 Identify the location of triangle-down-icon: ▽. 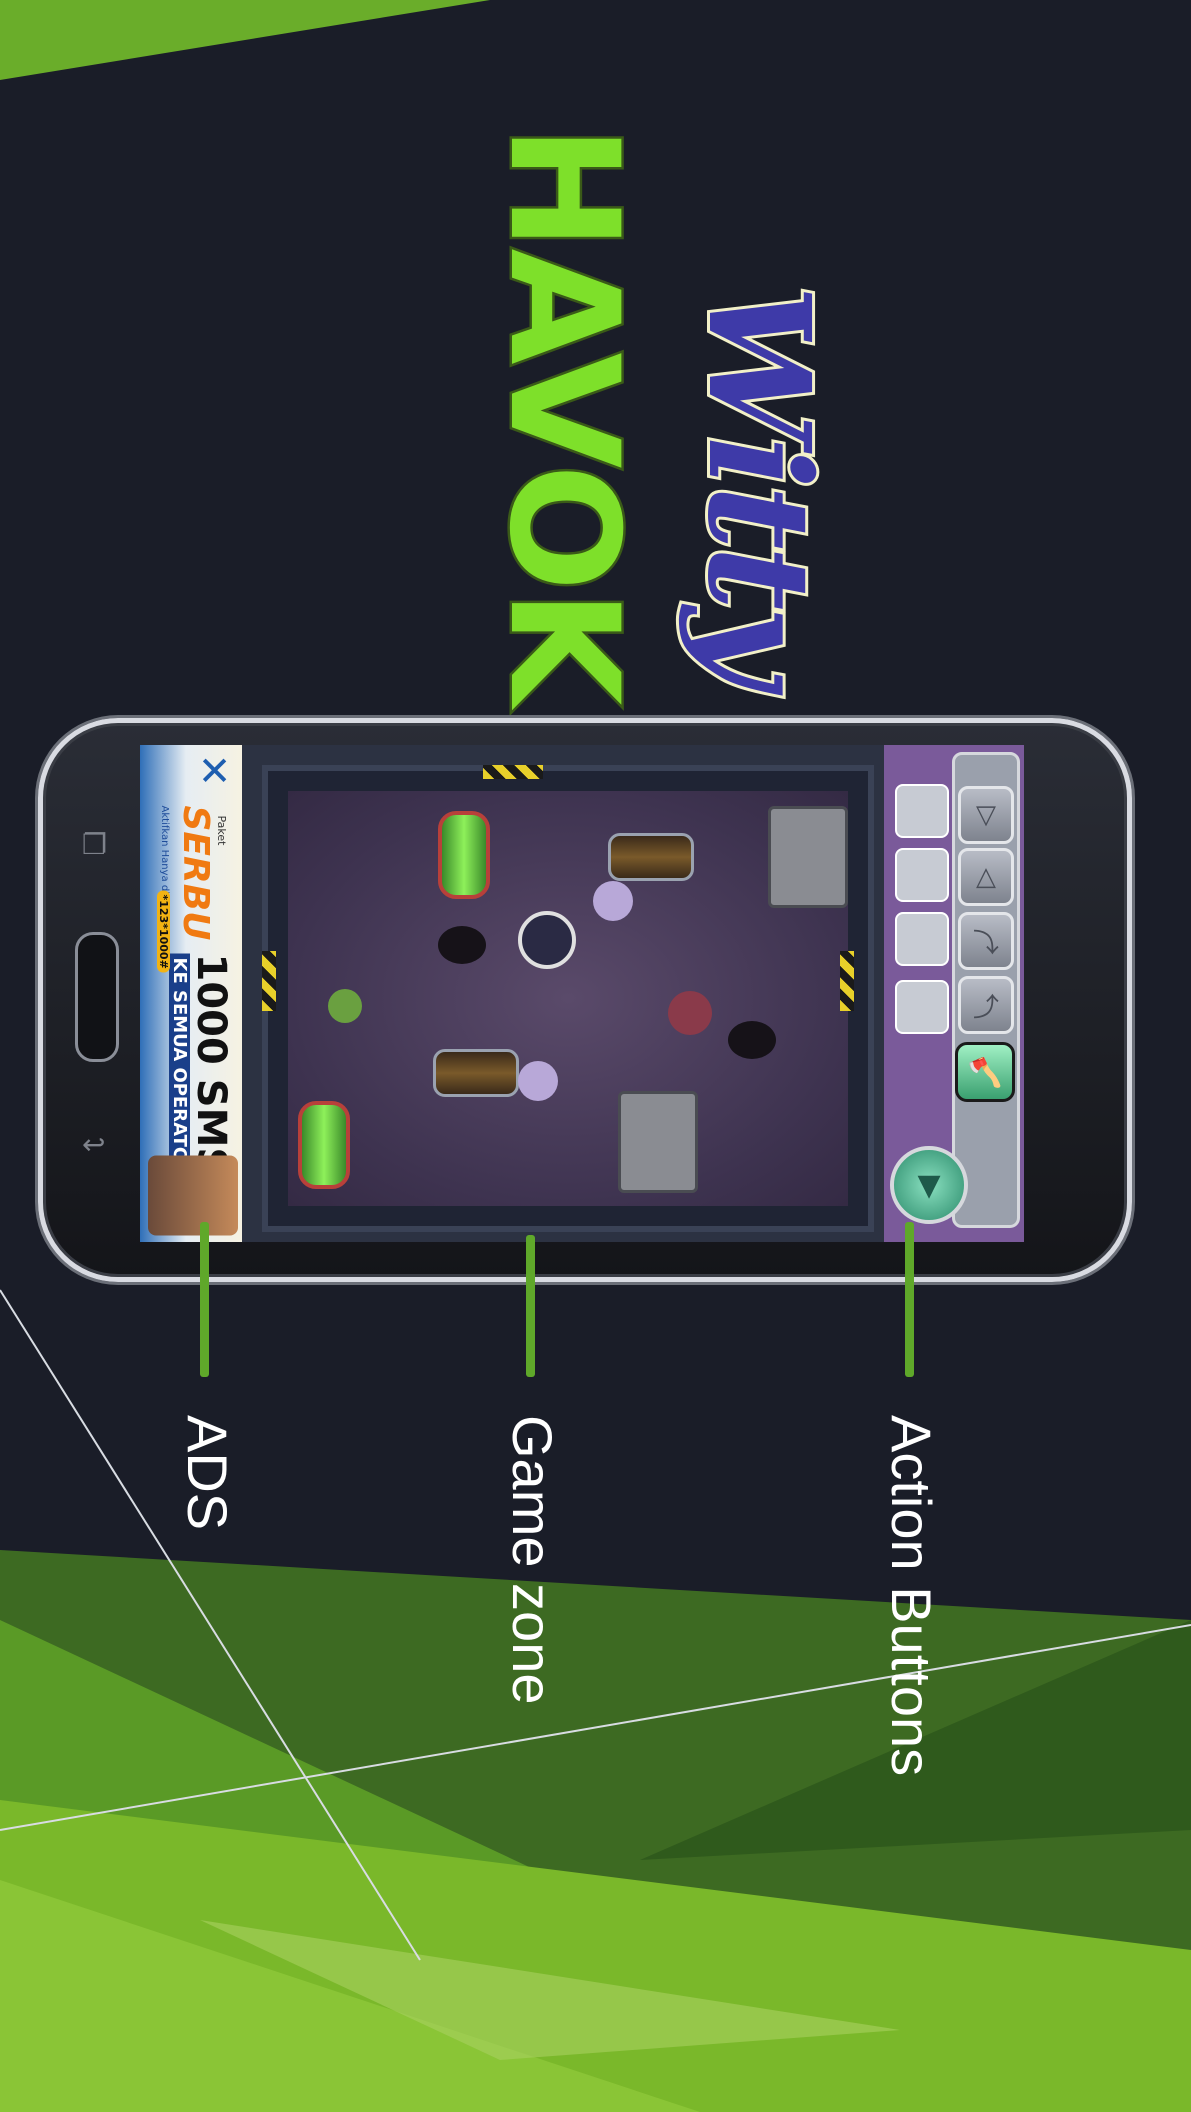
(986, 815).